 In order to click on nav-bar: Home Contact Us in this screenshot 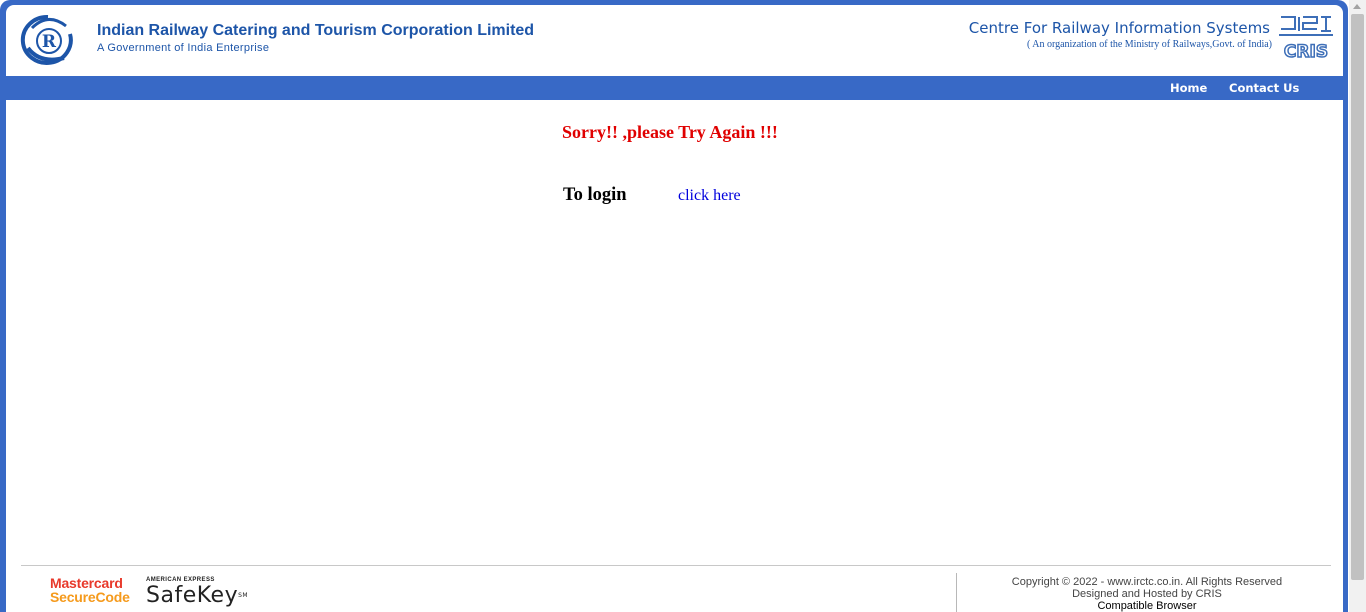, I will do `click(674, 88)`.